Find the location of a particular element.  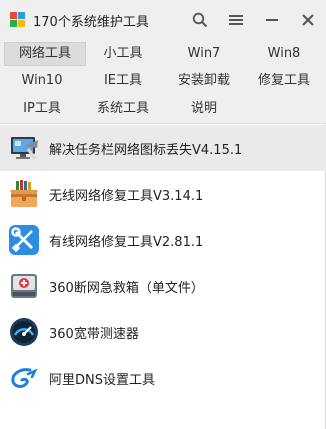

first-aid-kit-icon is located at coordinates (24, 286).